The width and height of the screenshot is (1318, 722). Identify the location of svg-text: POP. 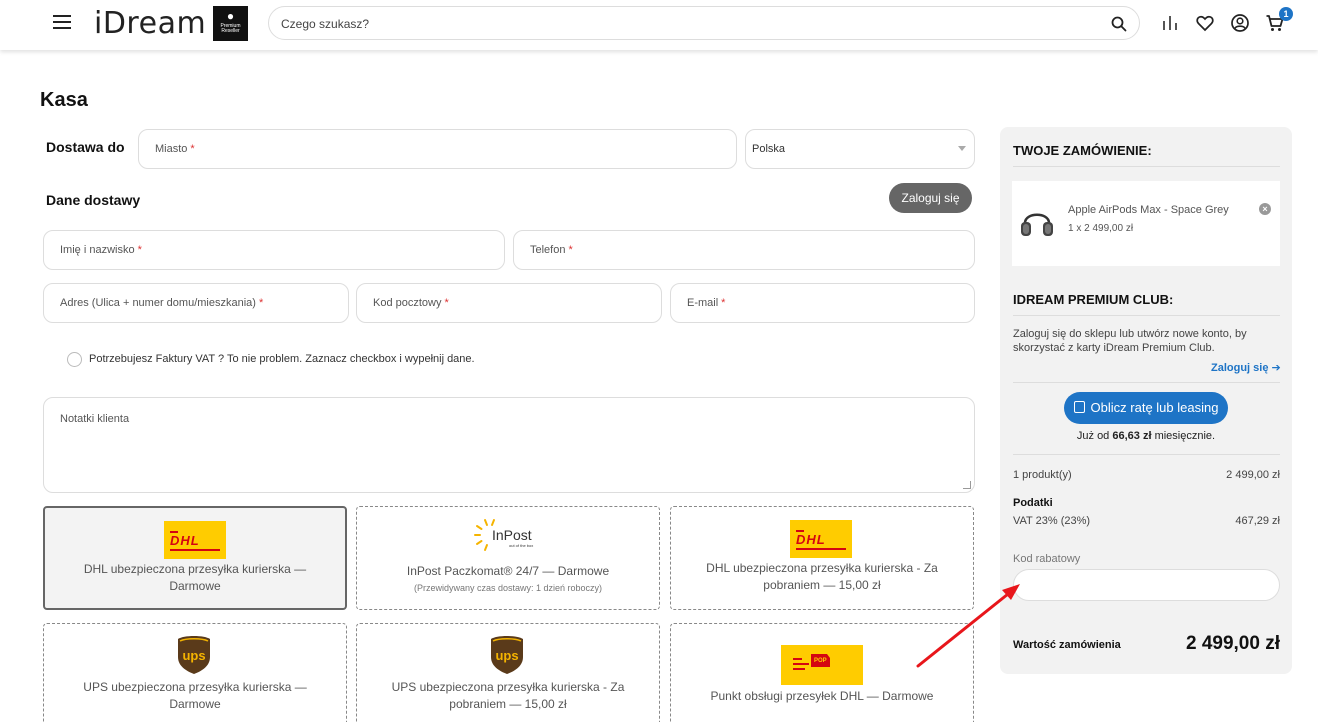
(820, 661).